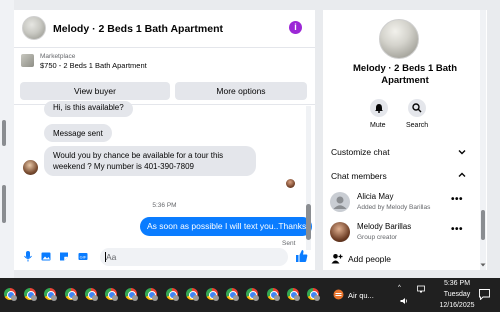  What do you see at coordinates (462, 175) in the screenshot?
I see `chevron-up-icon` at bounding box center [462, 175].